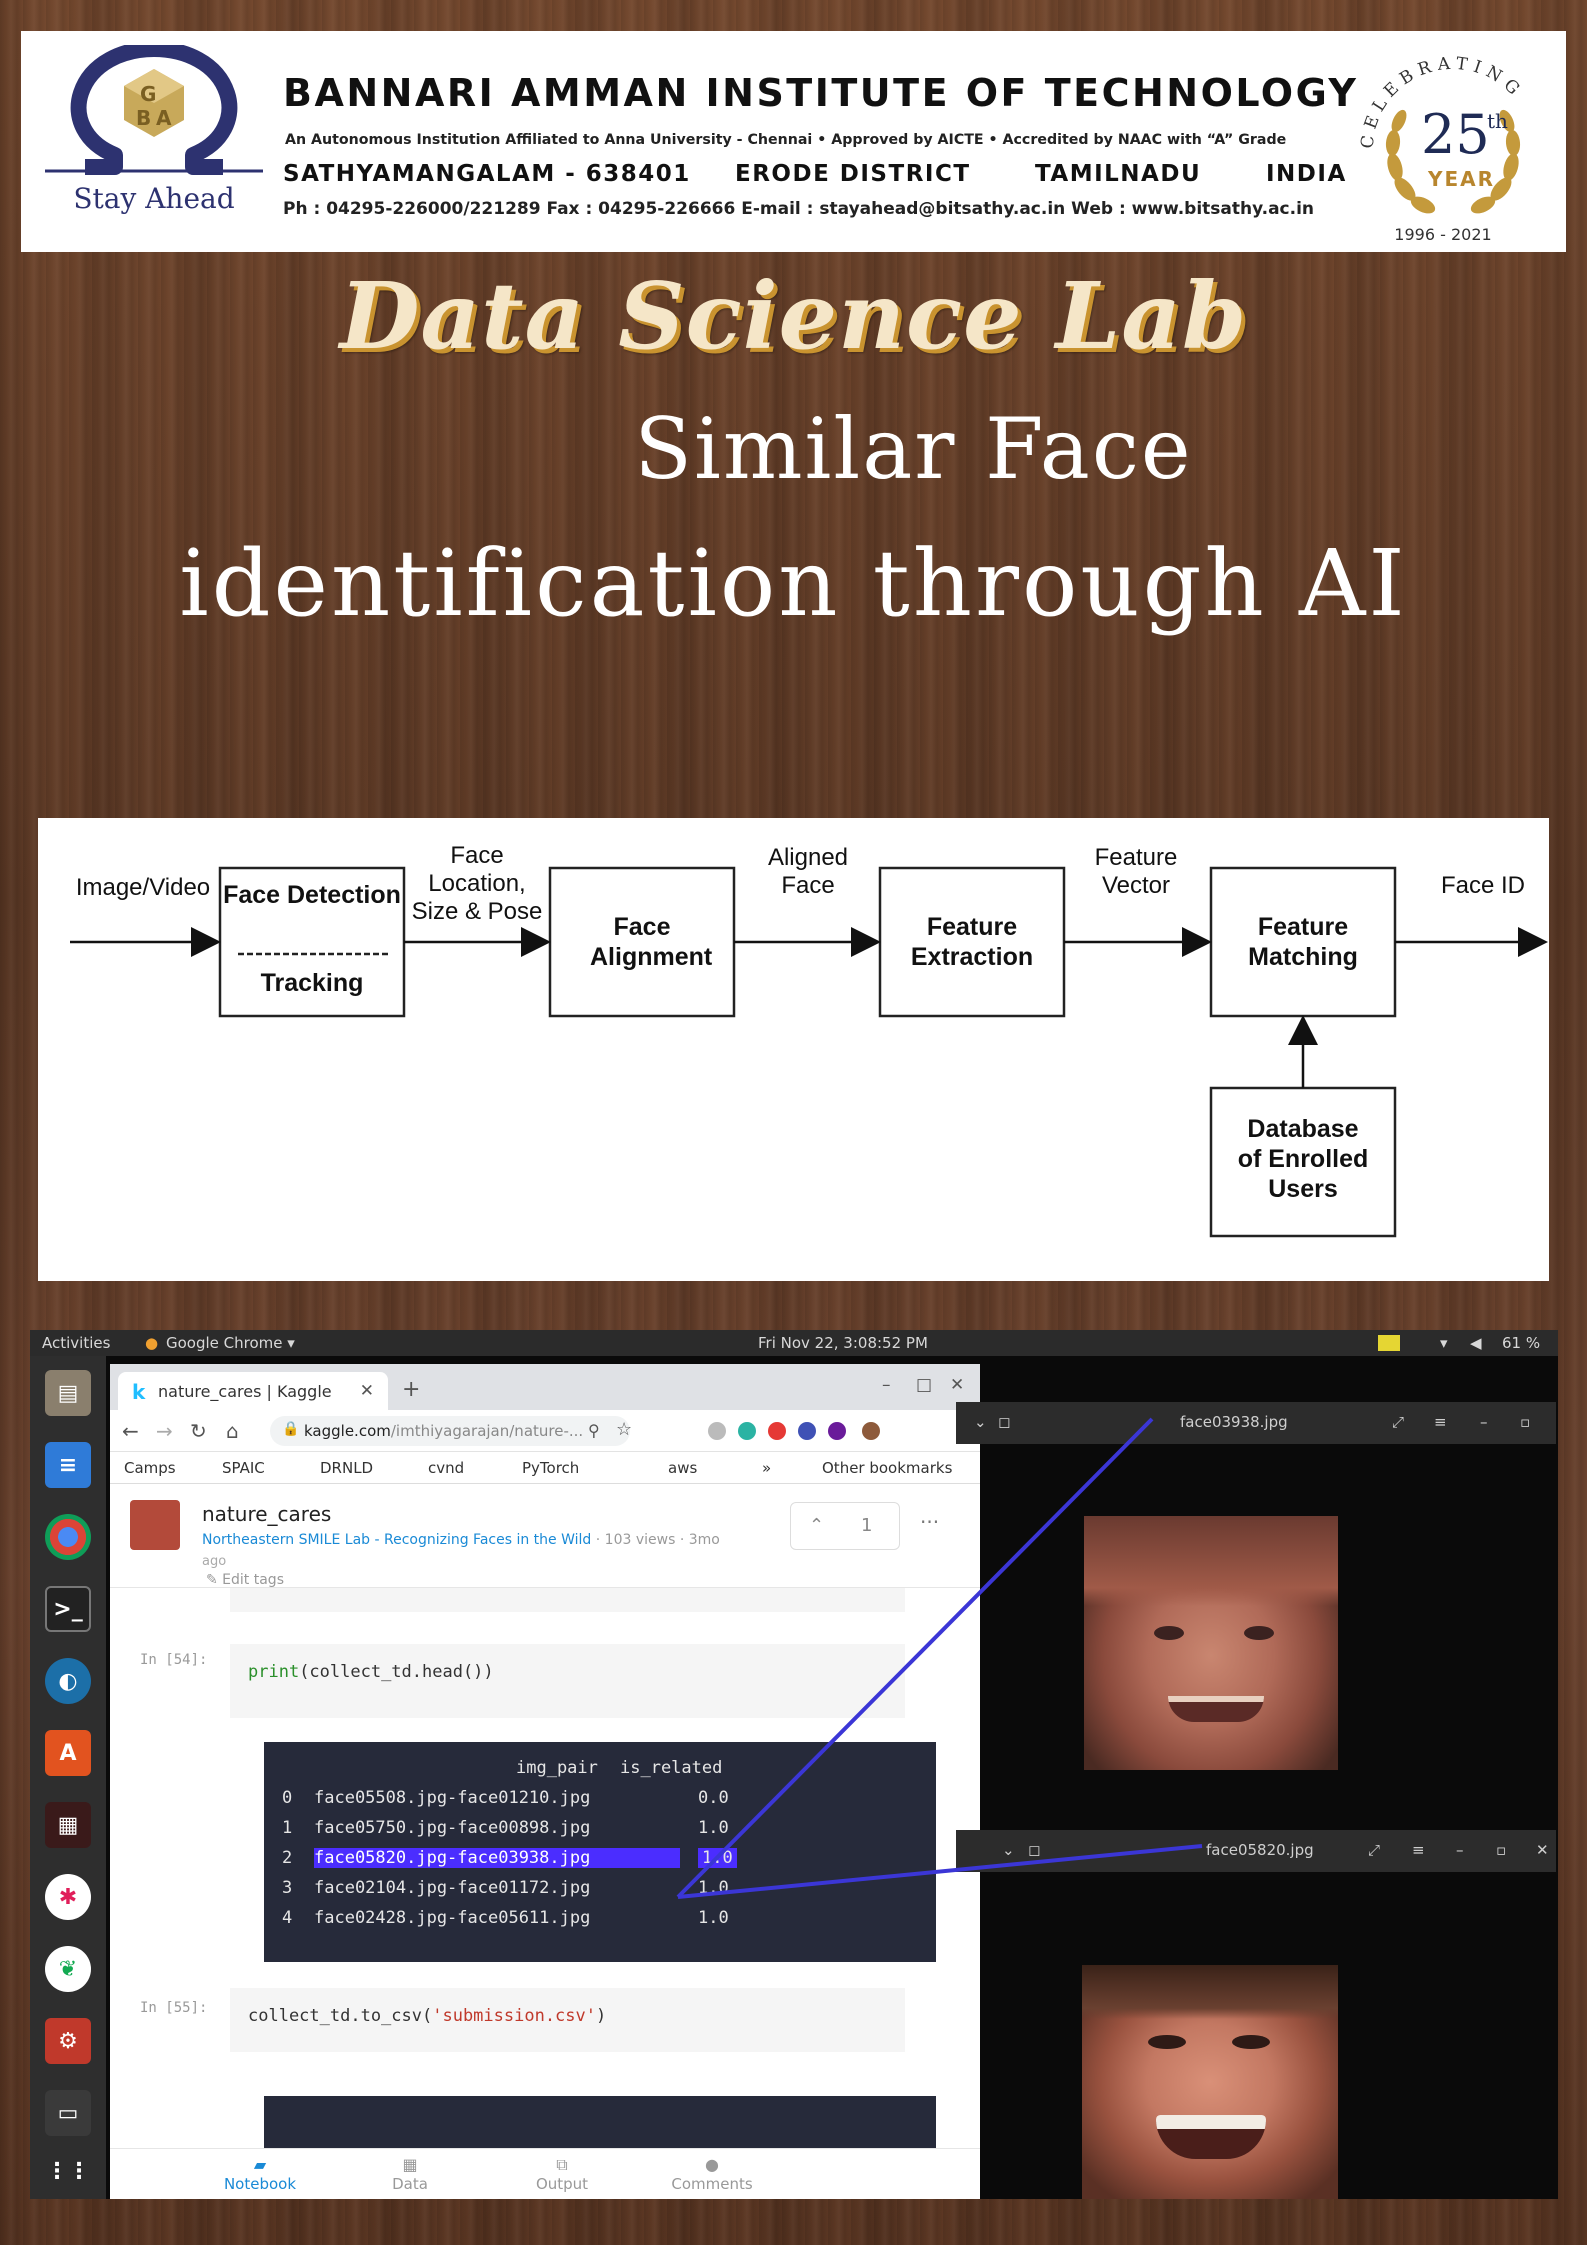  Describe the element at coordinates (1455, 134) in the screenshot. I see `anniversary-number: 25` at that location.